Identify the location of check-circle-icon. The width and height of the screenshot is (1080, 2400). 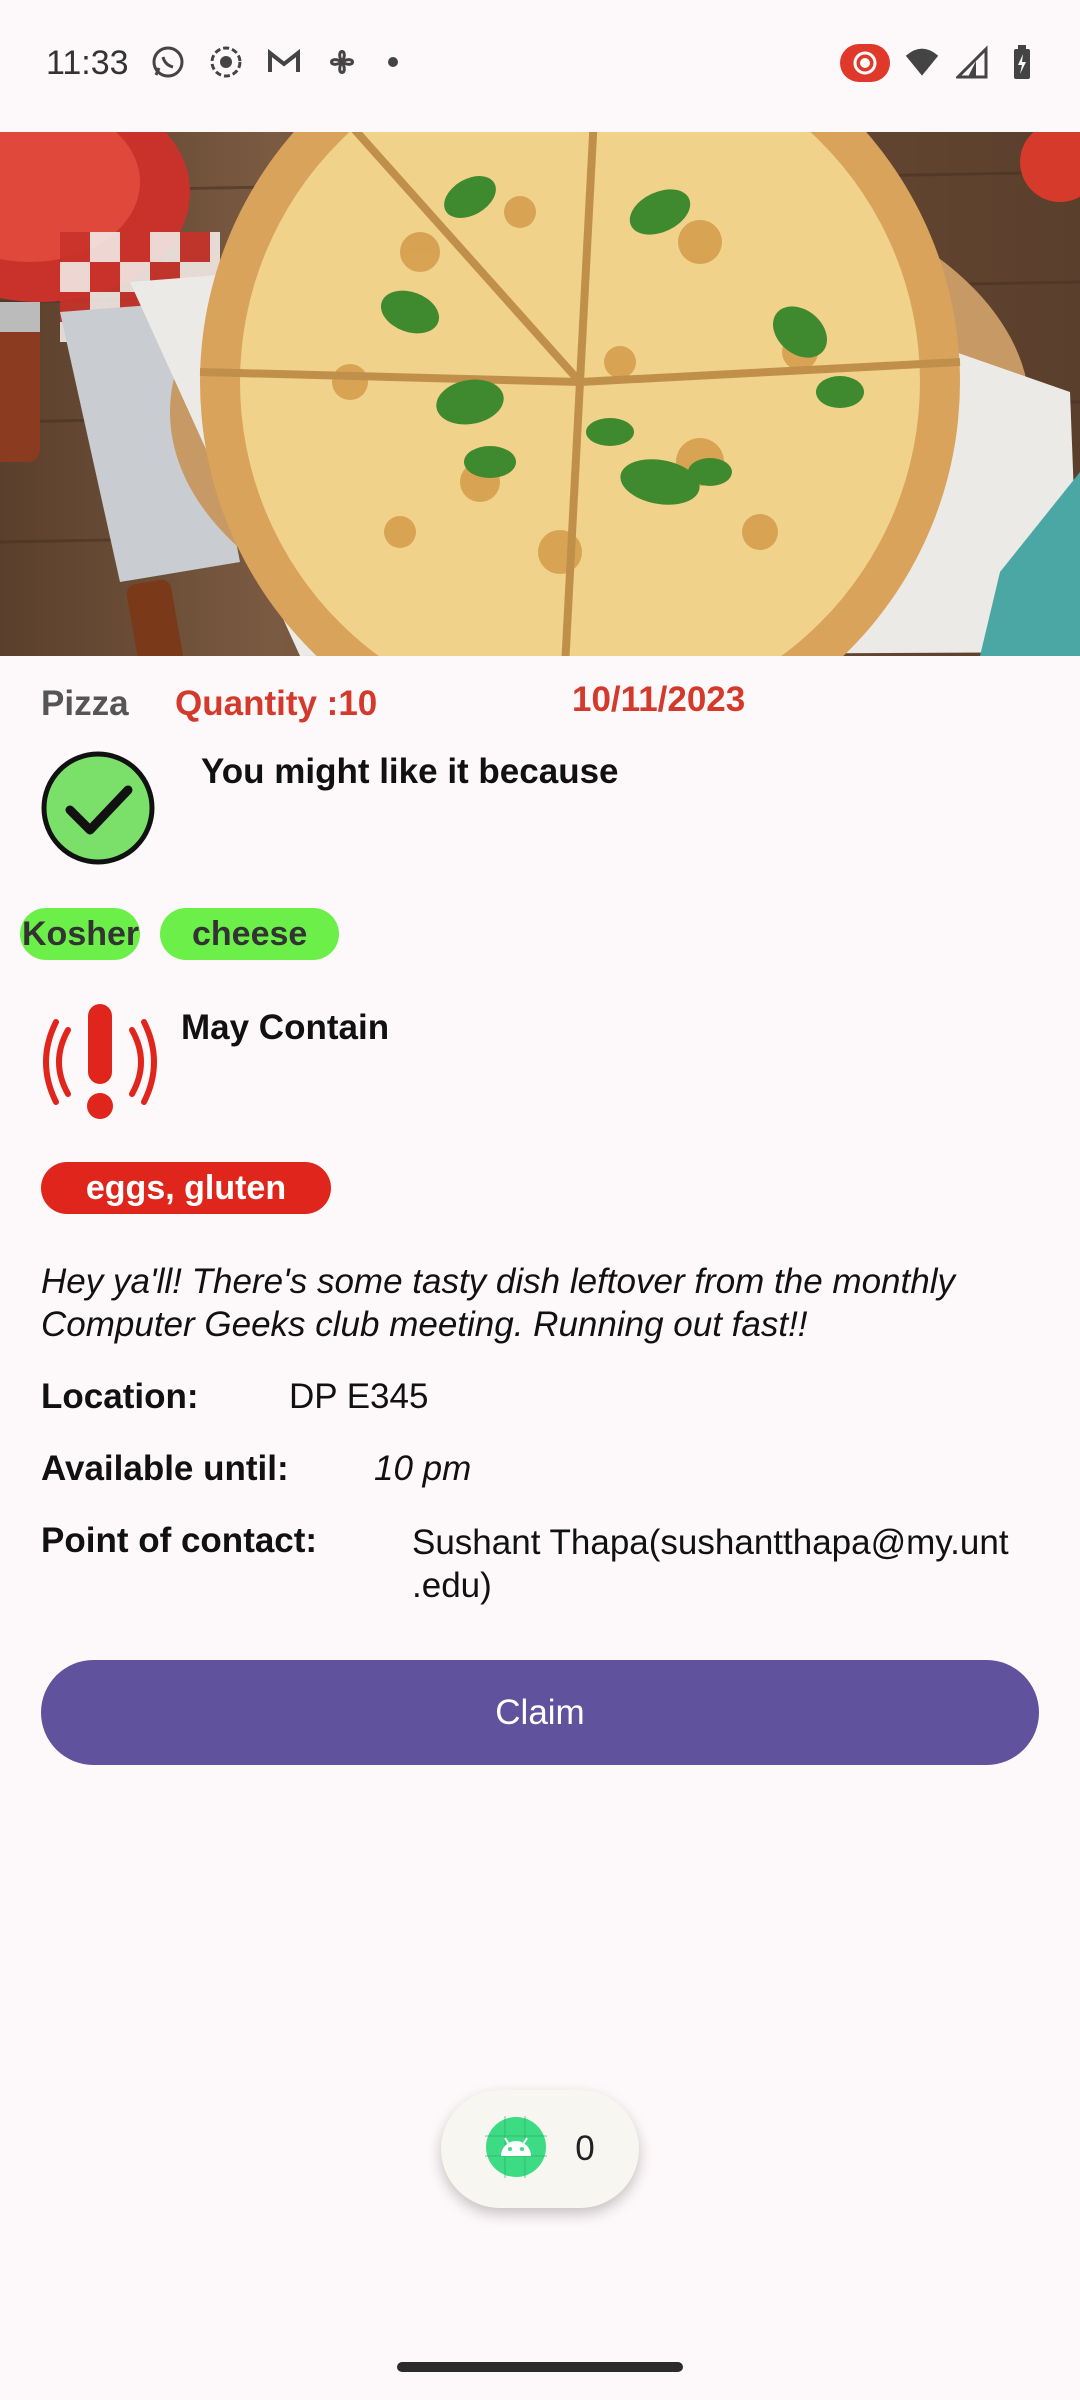
(98, 808).